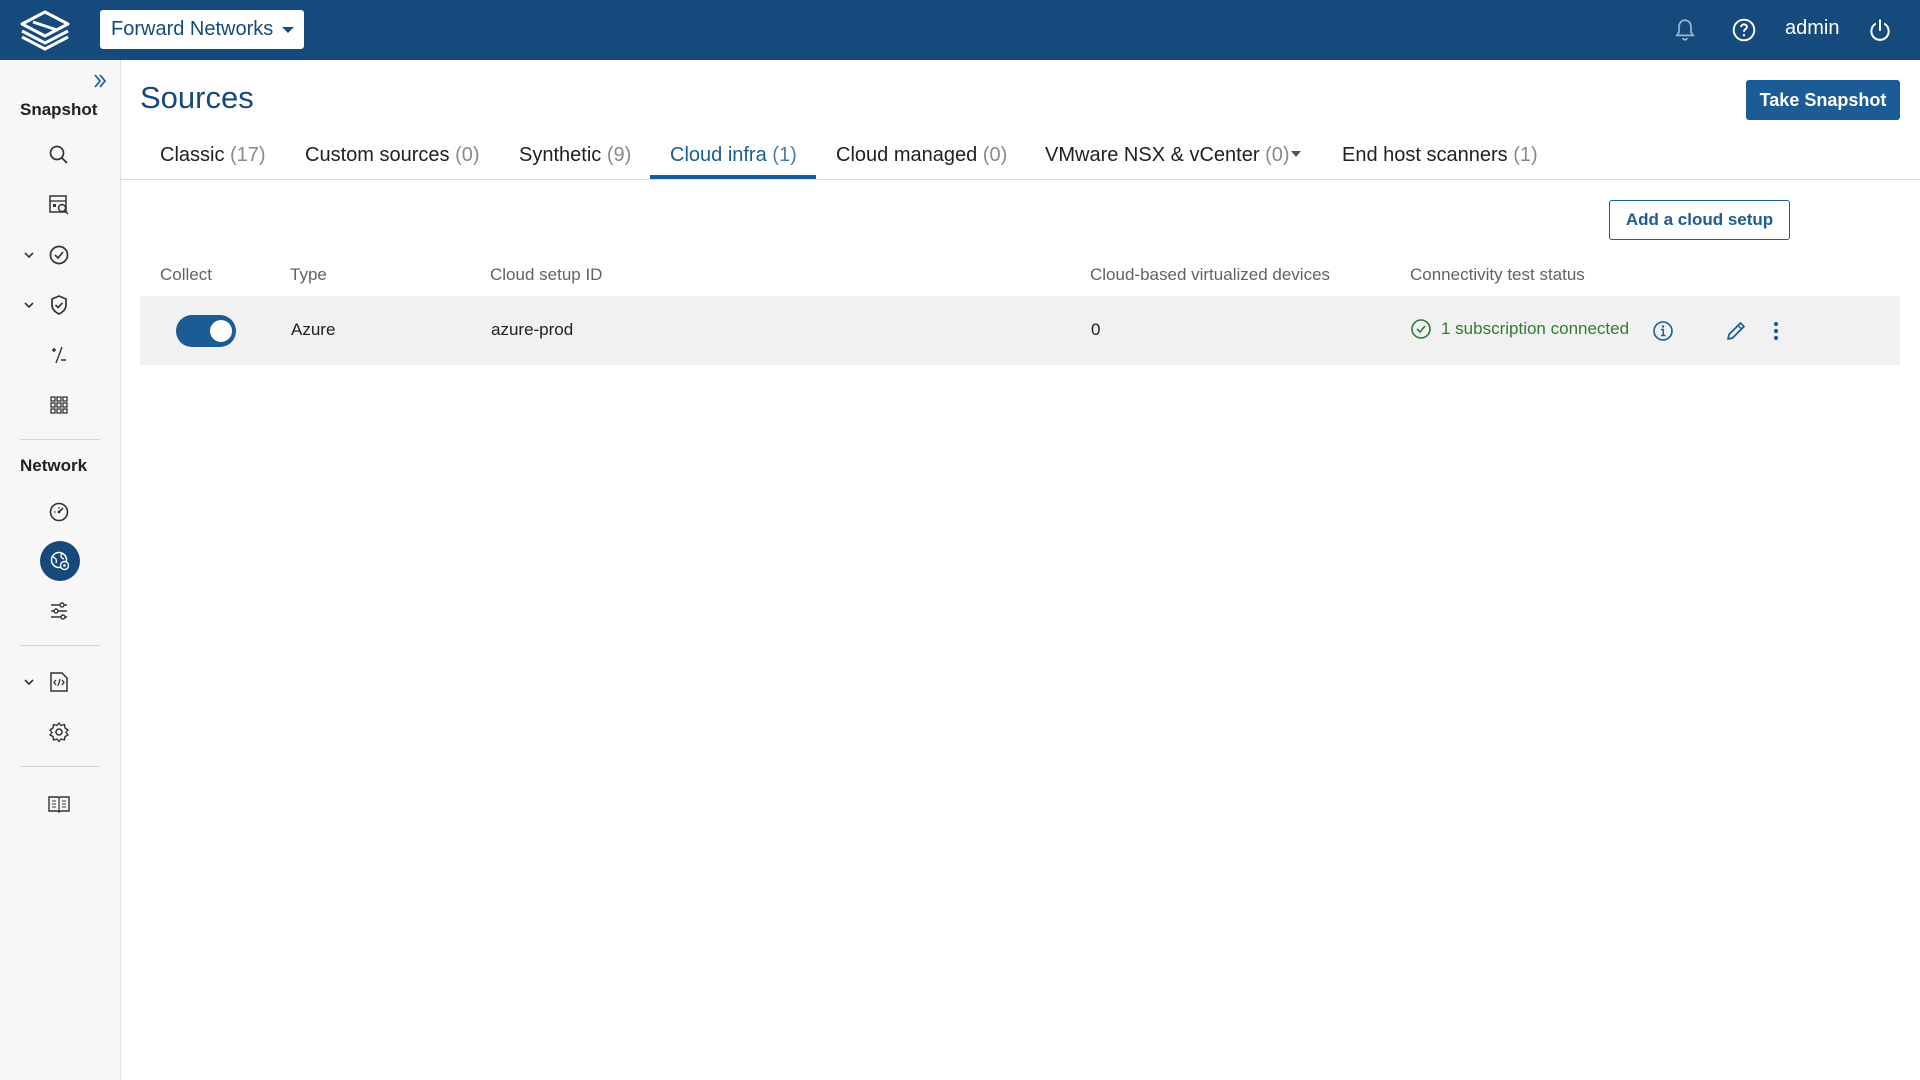 The image size is (1920, 1080). I want to click on organization-select: Forward Networks, so click(202, 29).